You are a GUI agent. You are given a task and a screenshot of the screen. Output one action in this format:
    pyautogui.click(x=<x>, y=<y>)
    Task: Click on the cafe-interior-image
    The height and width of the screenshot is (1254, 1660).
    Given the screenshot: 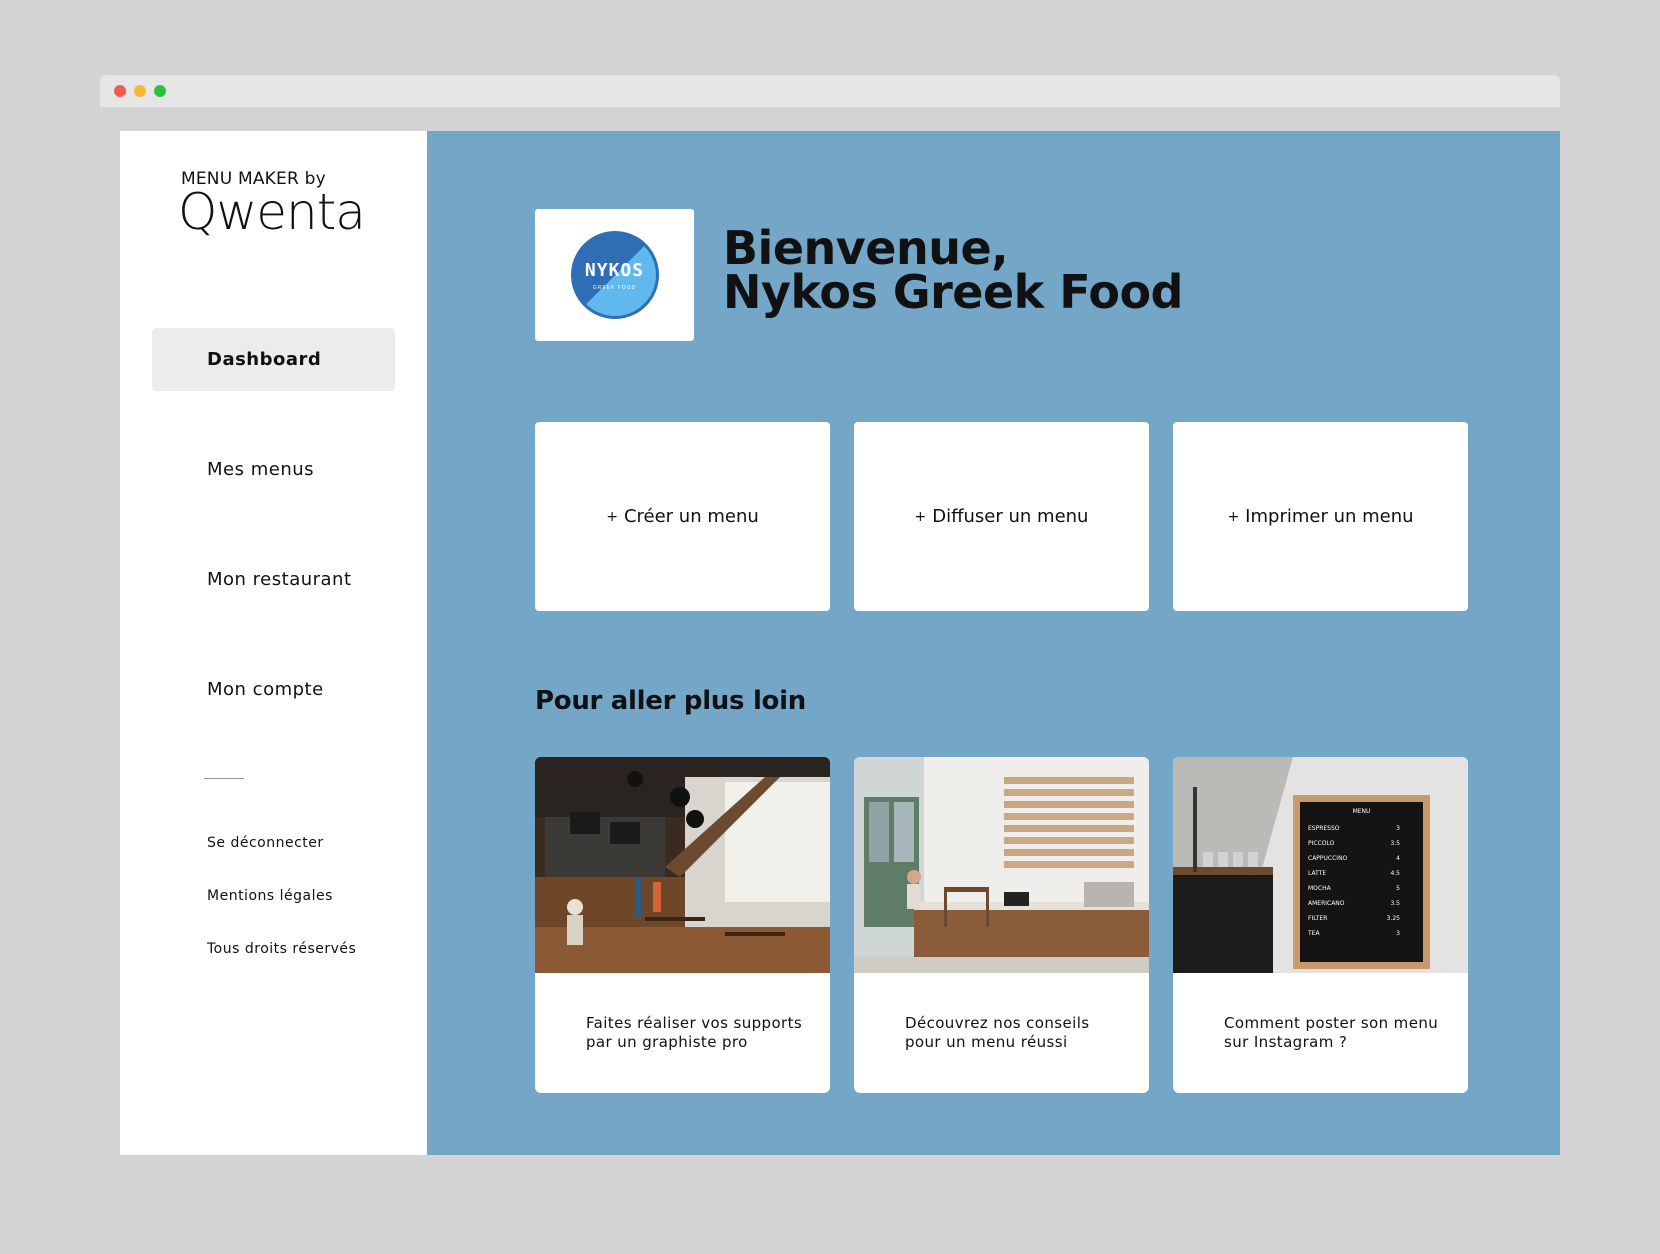 What is the action you would take?
    pyautogui.click(x=682, y=865)
    